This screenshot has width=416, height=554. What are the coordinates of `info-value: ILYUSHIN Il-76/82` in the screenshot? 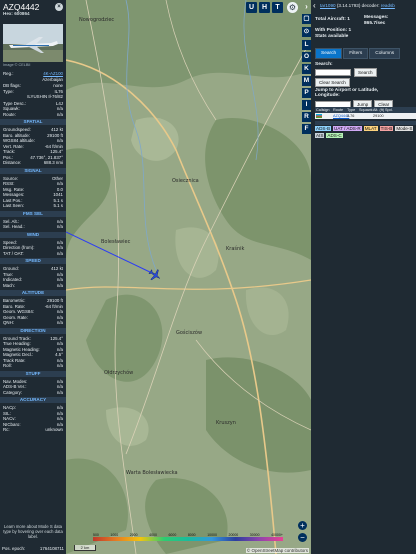 It's located at (45, 96).